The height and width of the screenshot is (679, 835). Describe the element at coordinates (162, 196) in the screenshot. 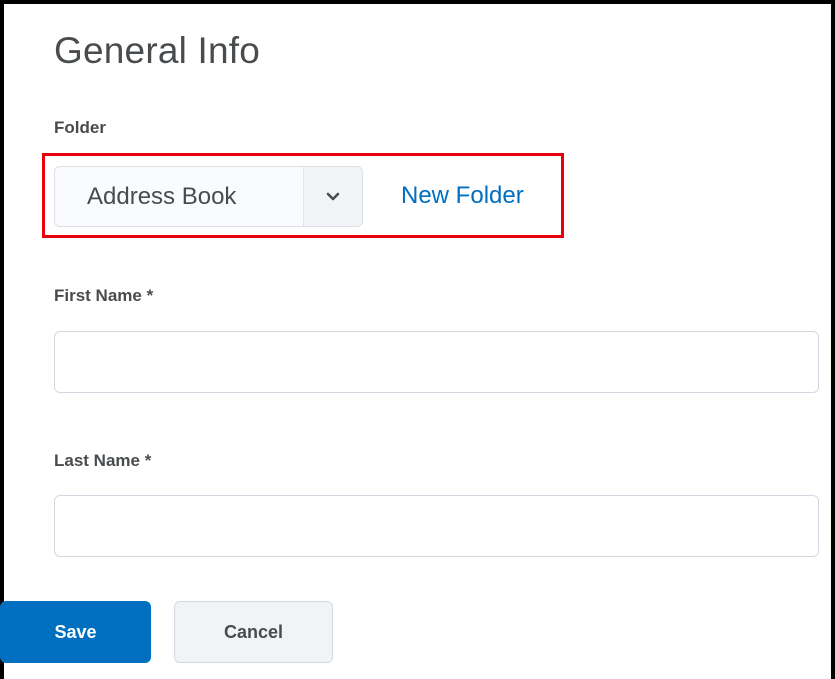

I see `folder-select-value: Address Book` at that location.